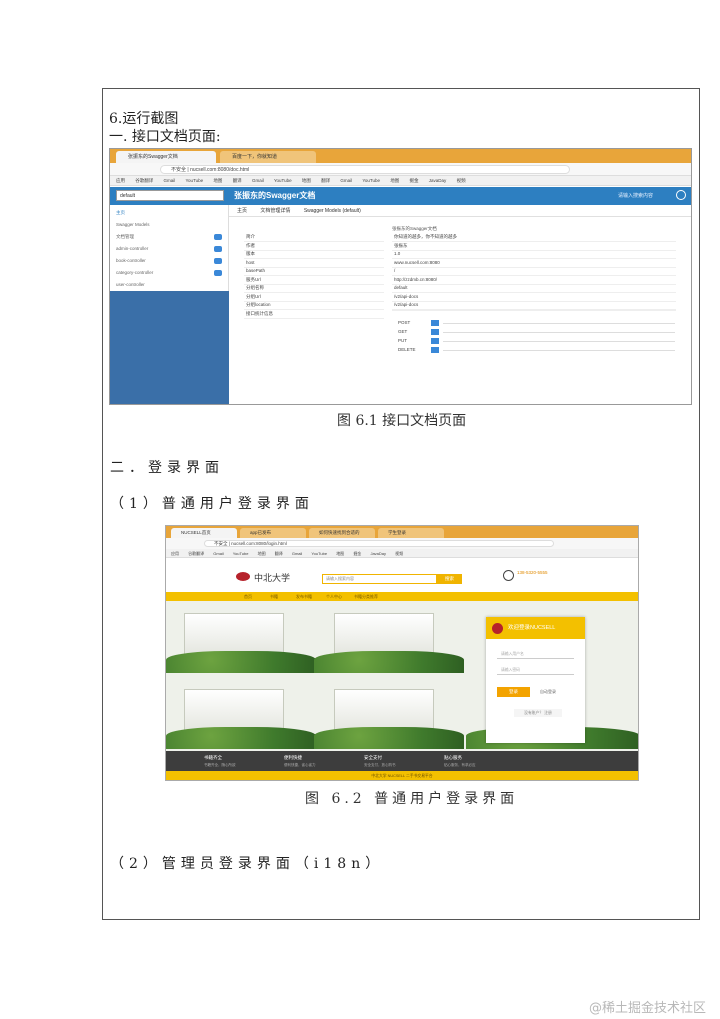 The width and height of the screenshot is (720, 1019). Describe the element at coordinates (535, 654) in the screenshot. I see `username-field: 请输入用户名` at that location.